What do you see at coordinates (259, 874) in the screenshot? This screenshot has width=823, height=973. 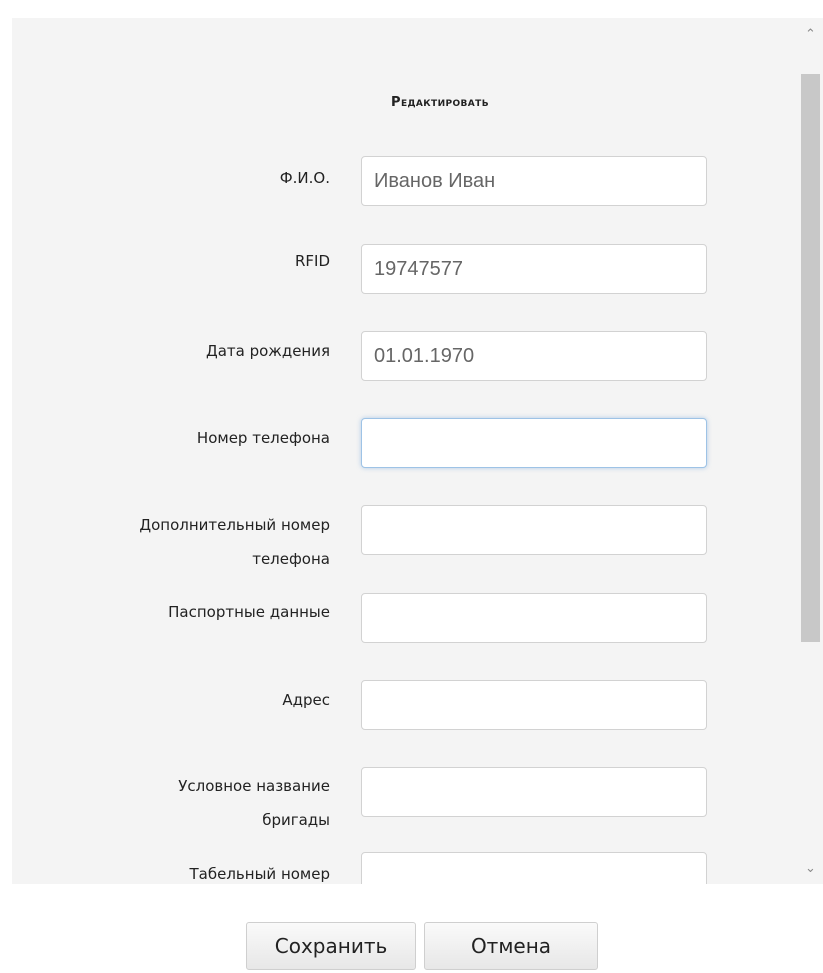 I see `personnel-number-label: Табельный номер` at bounding box center [259, 874].